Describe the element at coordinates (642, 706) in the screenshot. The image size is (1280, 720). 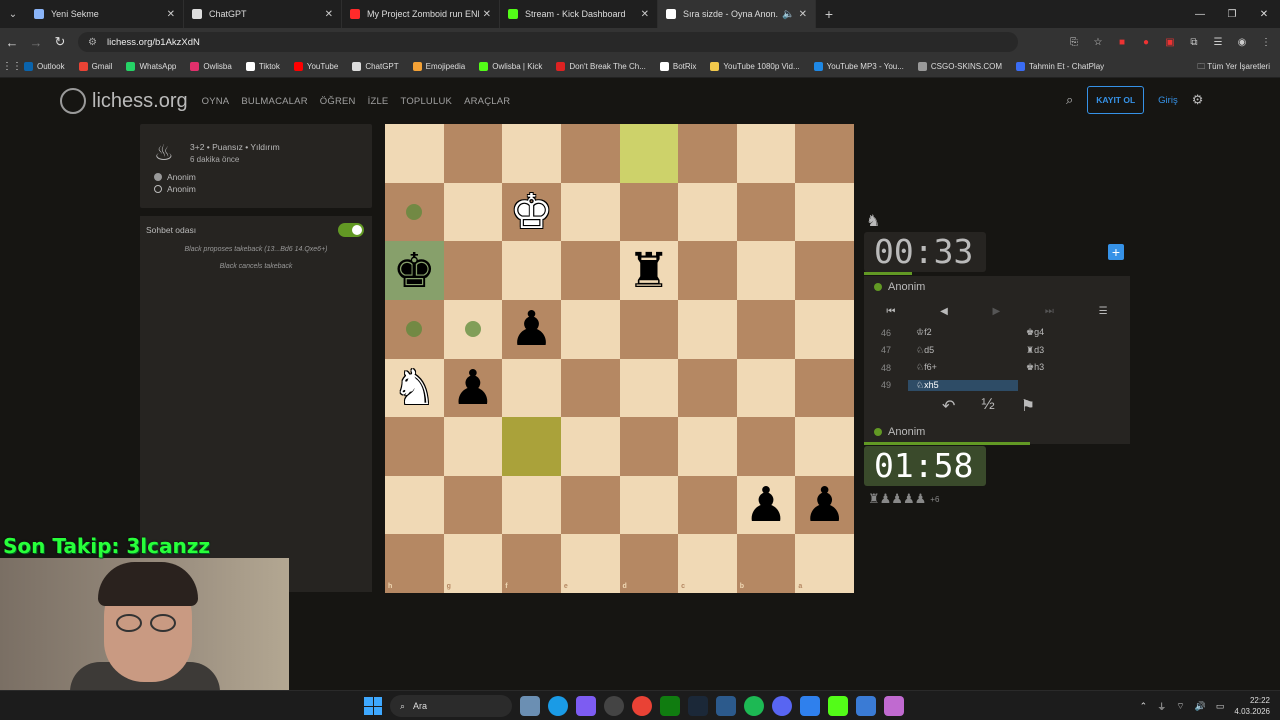
I see `chrome-icon` at that location.